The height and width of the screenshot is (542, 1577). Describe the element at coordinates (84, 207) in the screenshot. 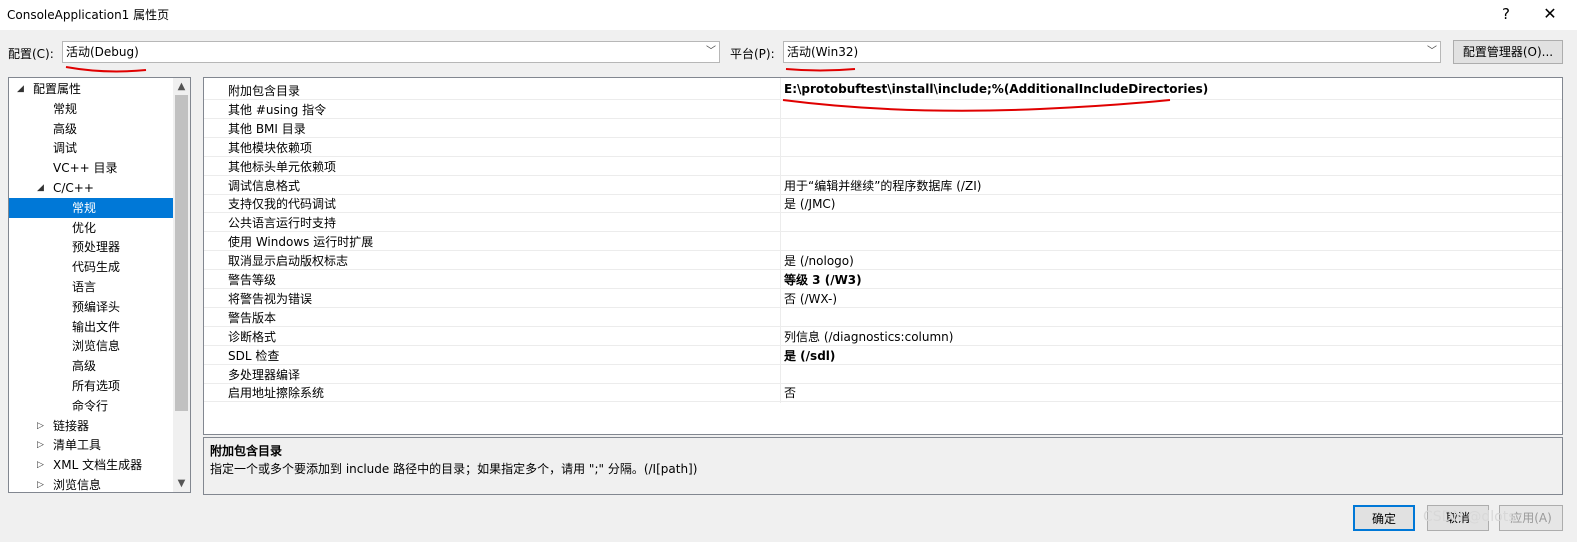

I see `tree-item-label: 常规` at that location.